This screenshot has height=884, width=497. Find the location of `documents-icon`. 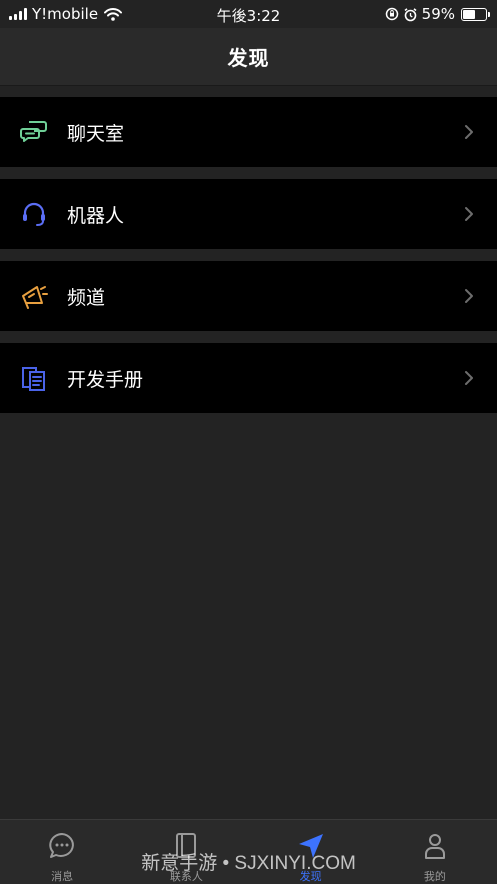

documents-icon is located at coordinates (33, 379).